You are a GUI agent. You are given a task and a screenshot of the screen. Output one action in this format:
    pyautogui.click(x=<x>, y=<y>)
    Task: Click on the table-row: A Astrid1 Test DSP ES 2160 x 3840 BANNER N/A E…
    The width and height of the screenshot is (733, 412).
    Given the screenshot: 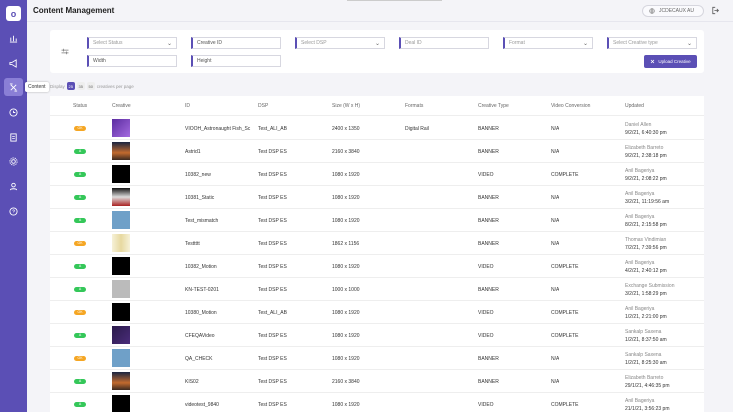 What is the action you would take?
    pyautogui.click(x=377, y=151)
    